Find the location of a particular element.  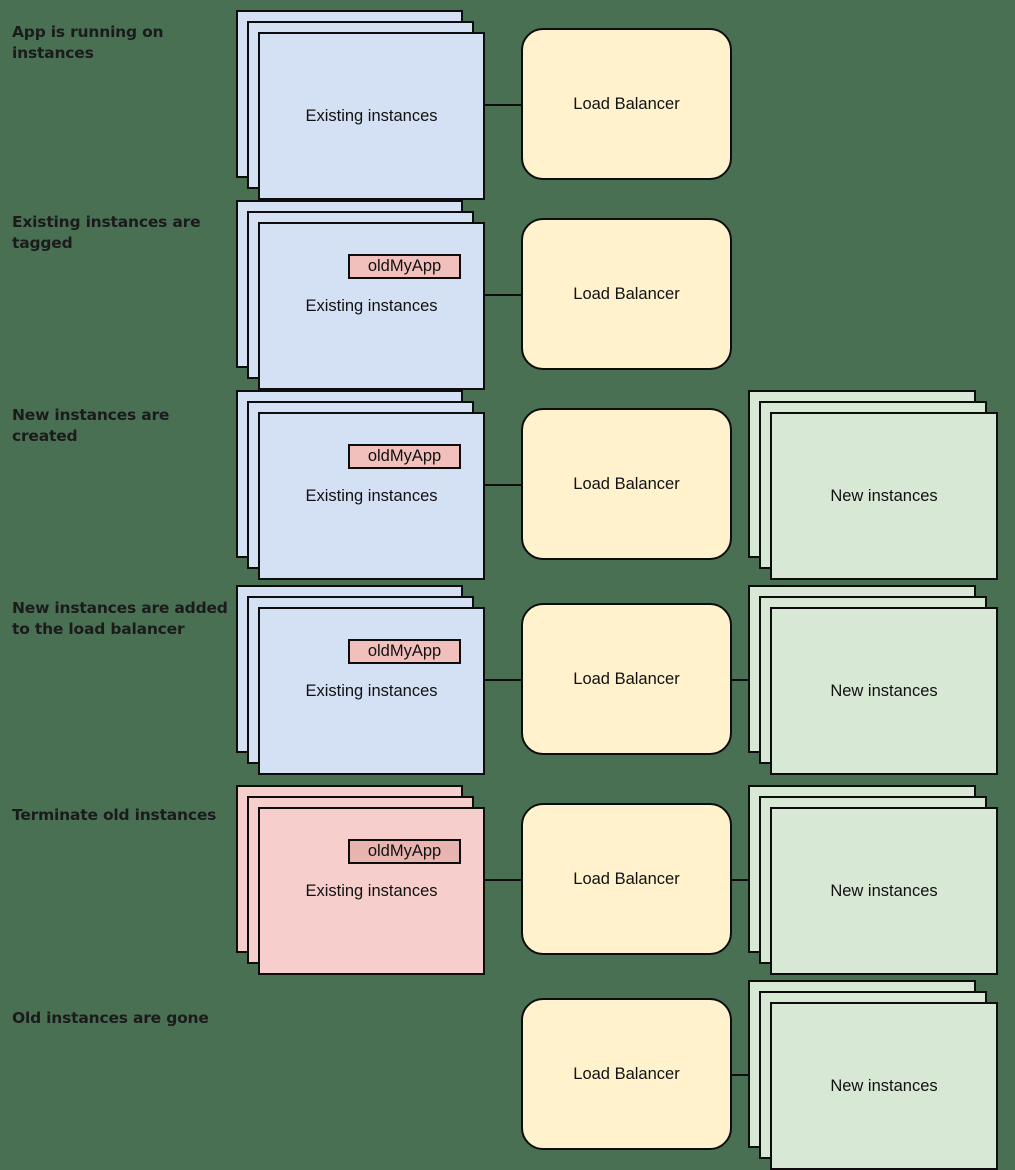

row-label-5: Terminate old instances is located at coordinates (114, 815).